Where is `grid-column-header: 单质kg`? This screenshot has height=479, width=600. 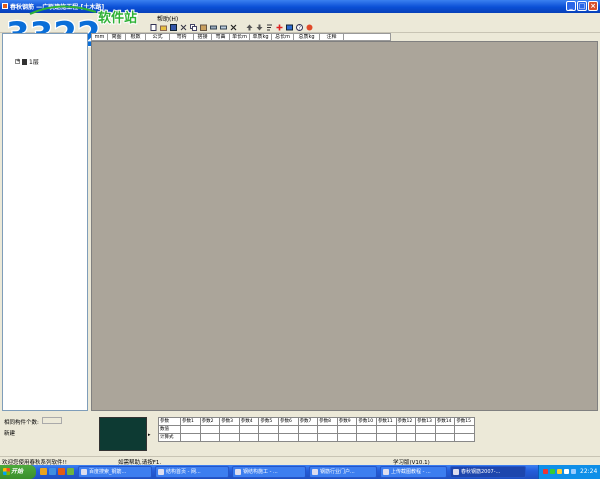 grid-column-header: 单质kg is located at coordinates (261, 37).